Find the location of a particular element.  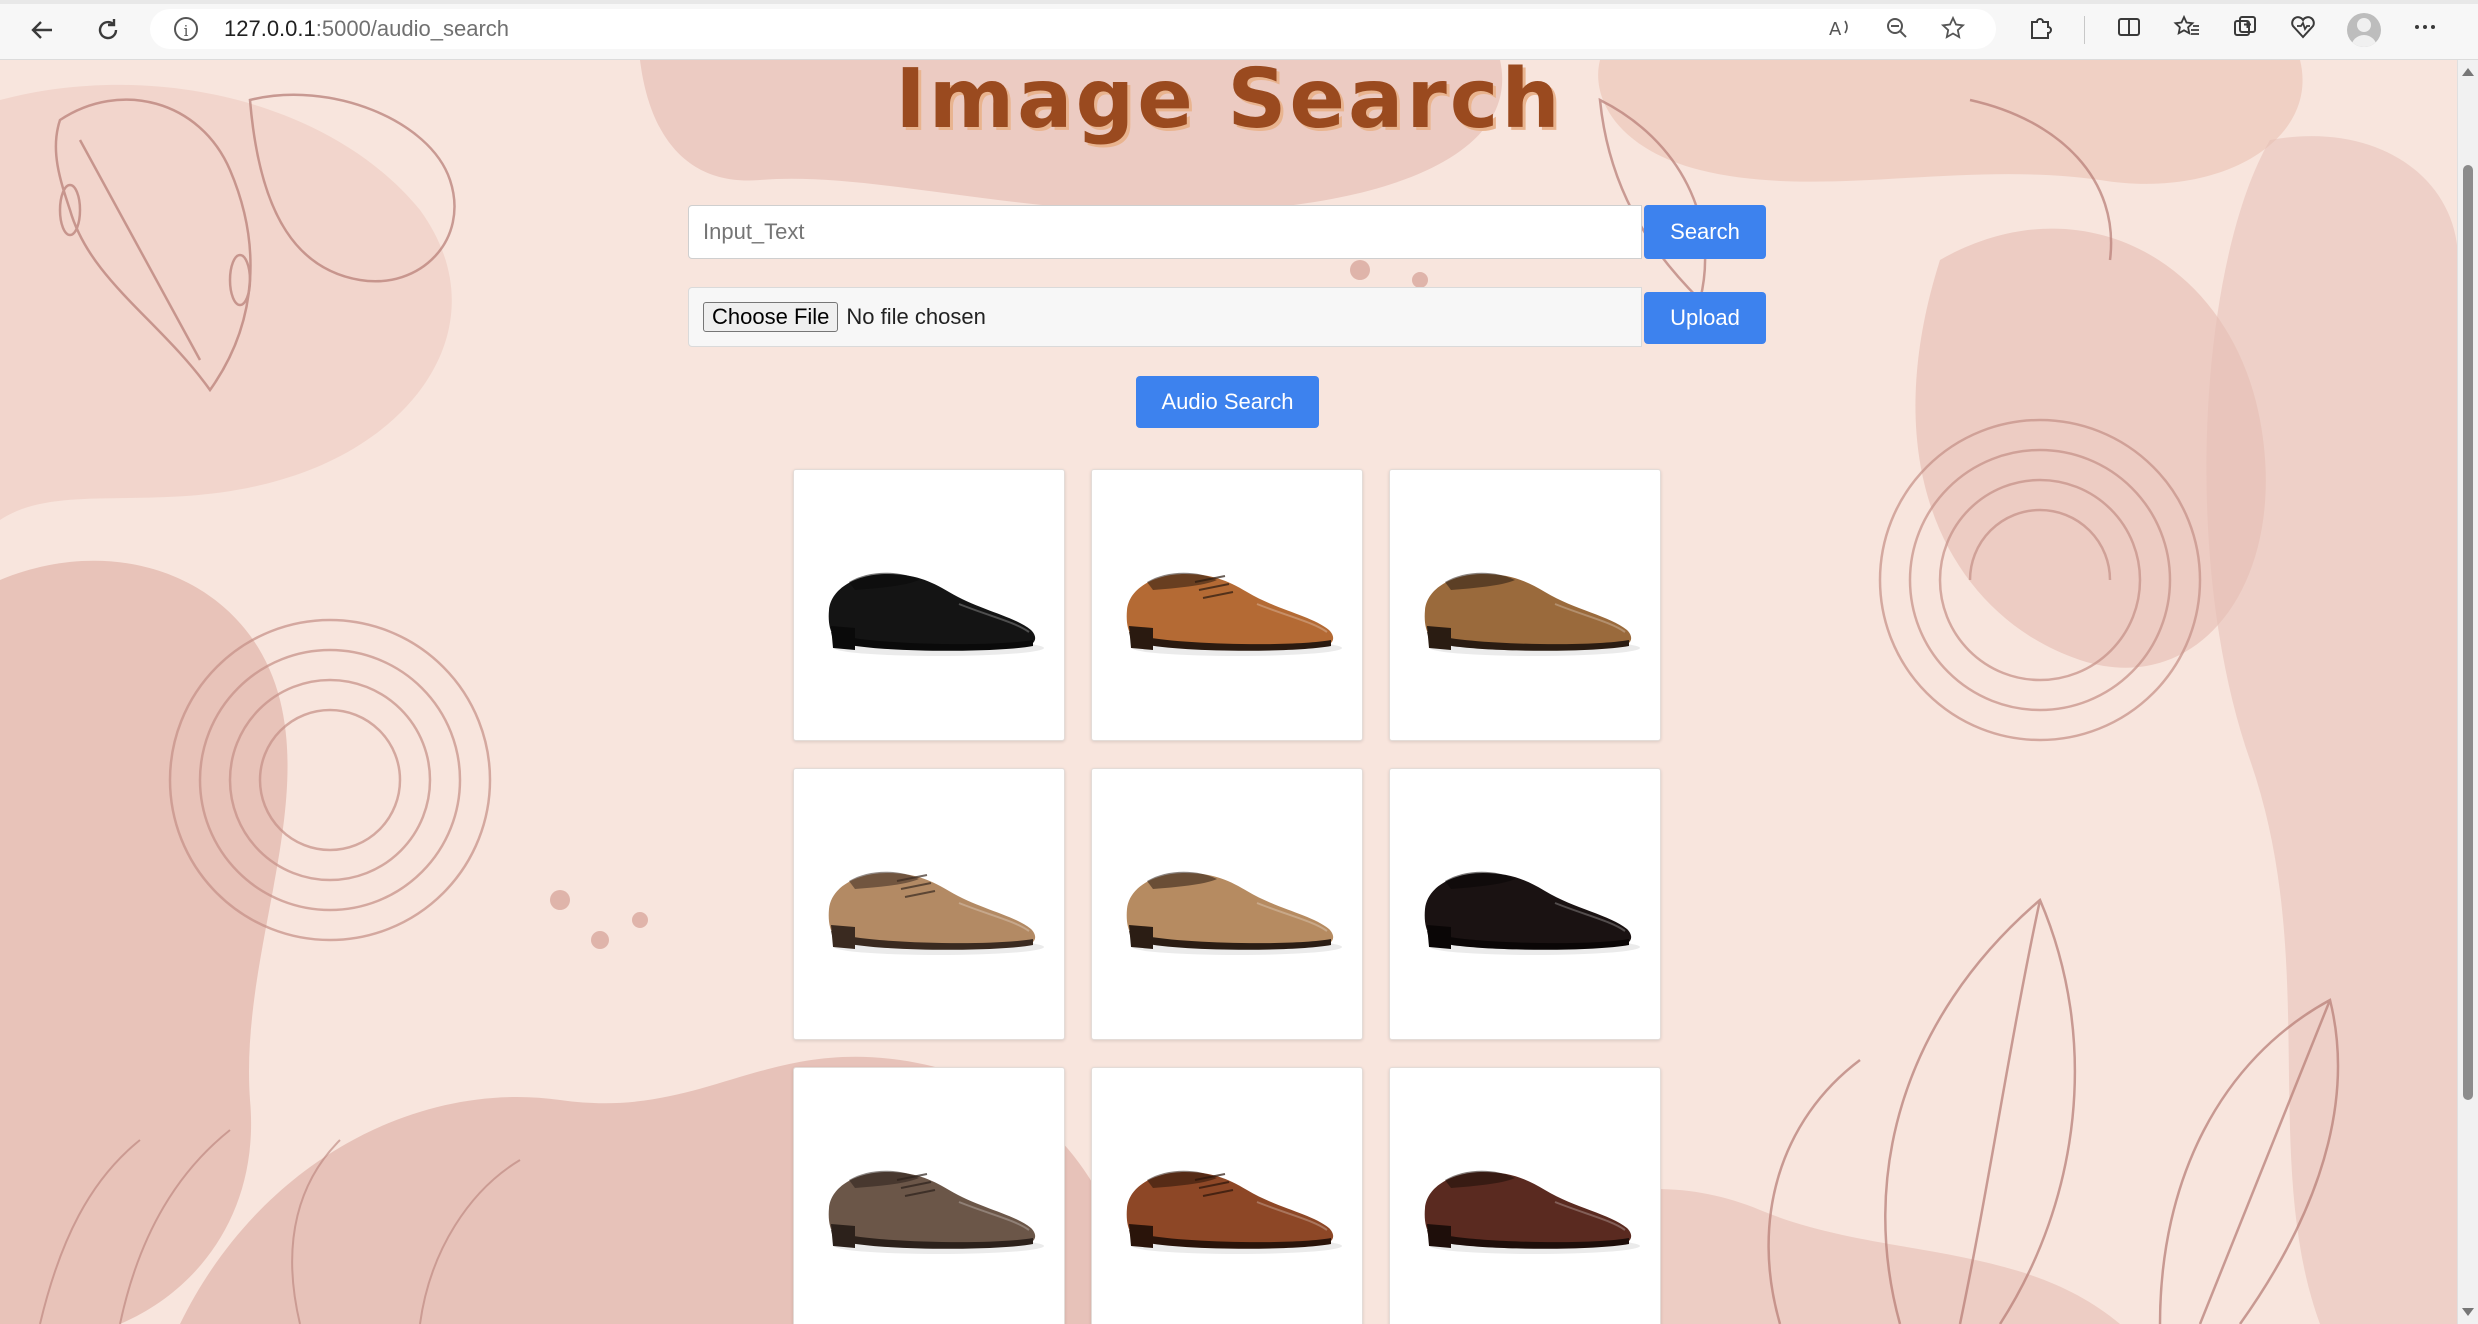

collections-icon is located at coordinates (2245, 30).